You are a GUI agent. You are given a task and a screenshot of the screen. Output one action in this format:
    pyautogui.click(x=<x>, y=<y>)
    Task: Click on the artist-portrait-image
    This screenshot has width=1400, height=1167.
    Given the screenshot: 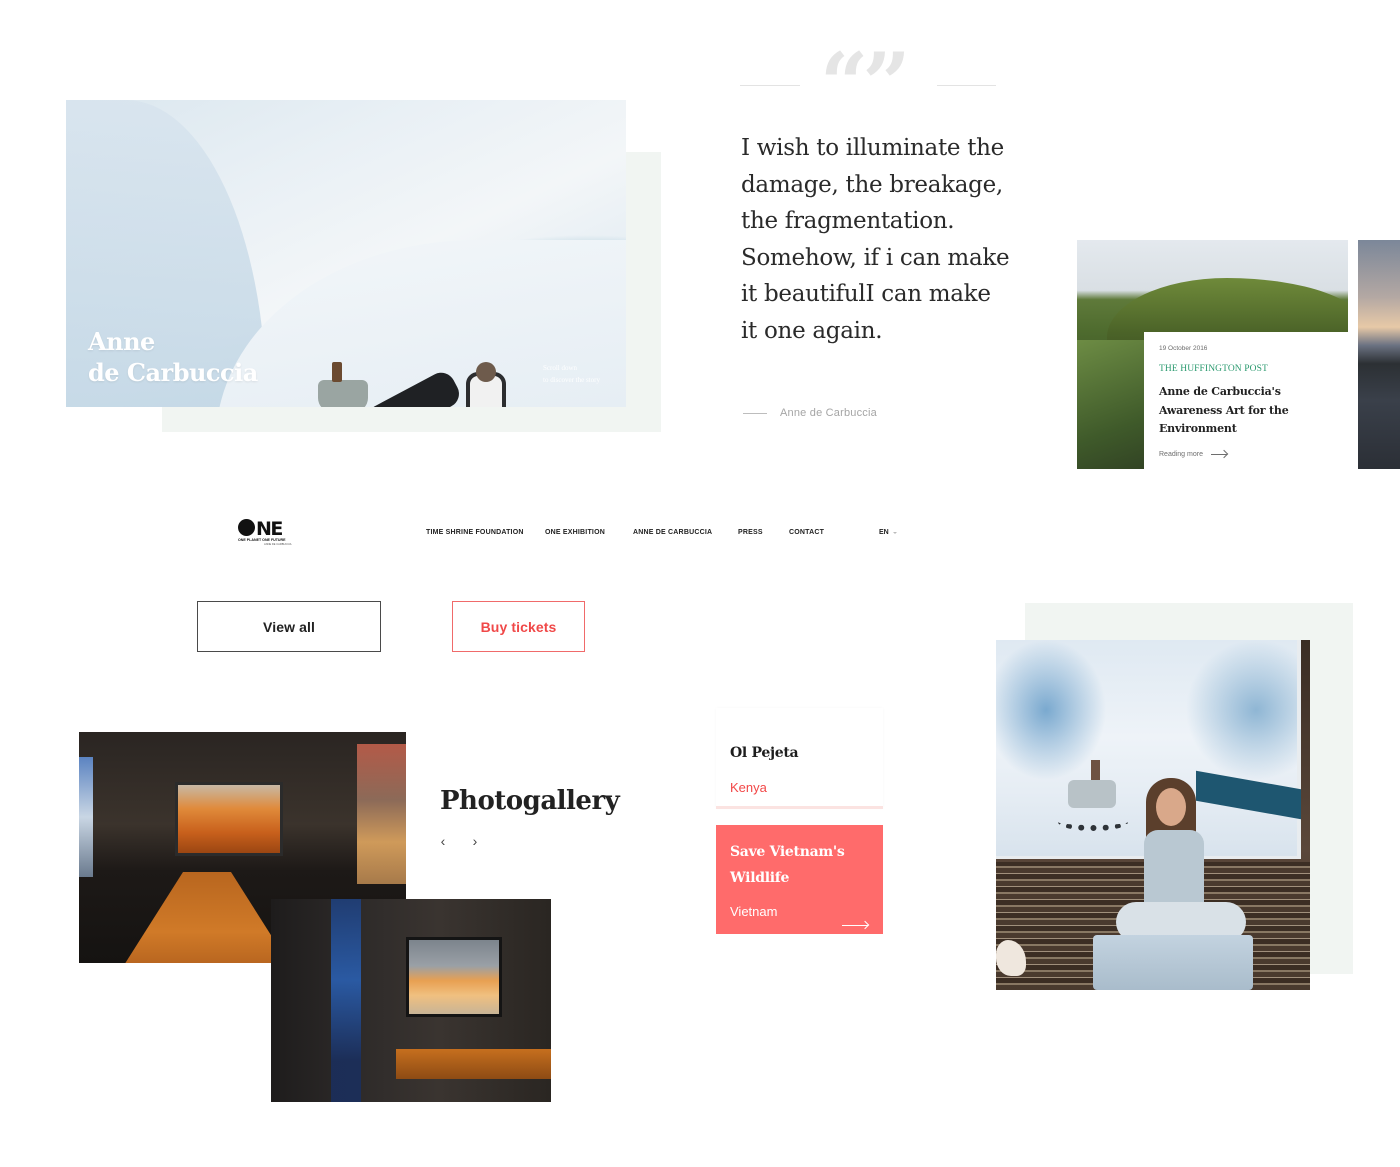 What is the action you would take?
    pyautogui.click(x=1153, y=815)
    